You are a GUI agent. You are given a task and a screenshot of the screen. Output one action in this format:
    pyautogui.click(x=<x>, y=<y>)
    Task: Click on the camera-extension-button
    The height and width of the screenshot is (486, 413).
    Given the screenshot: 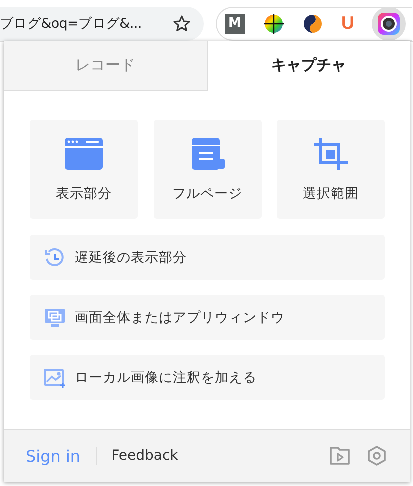 What is the action you would take?
    pyautogui.click(x=389, y=23)
    